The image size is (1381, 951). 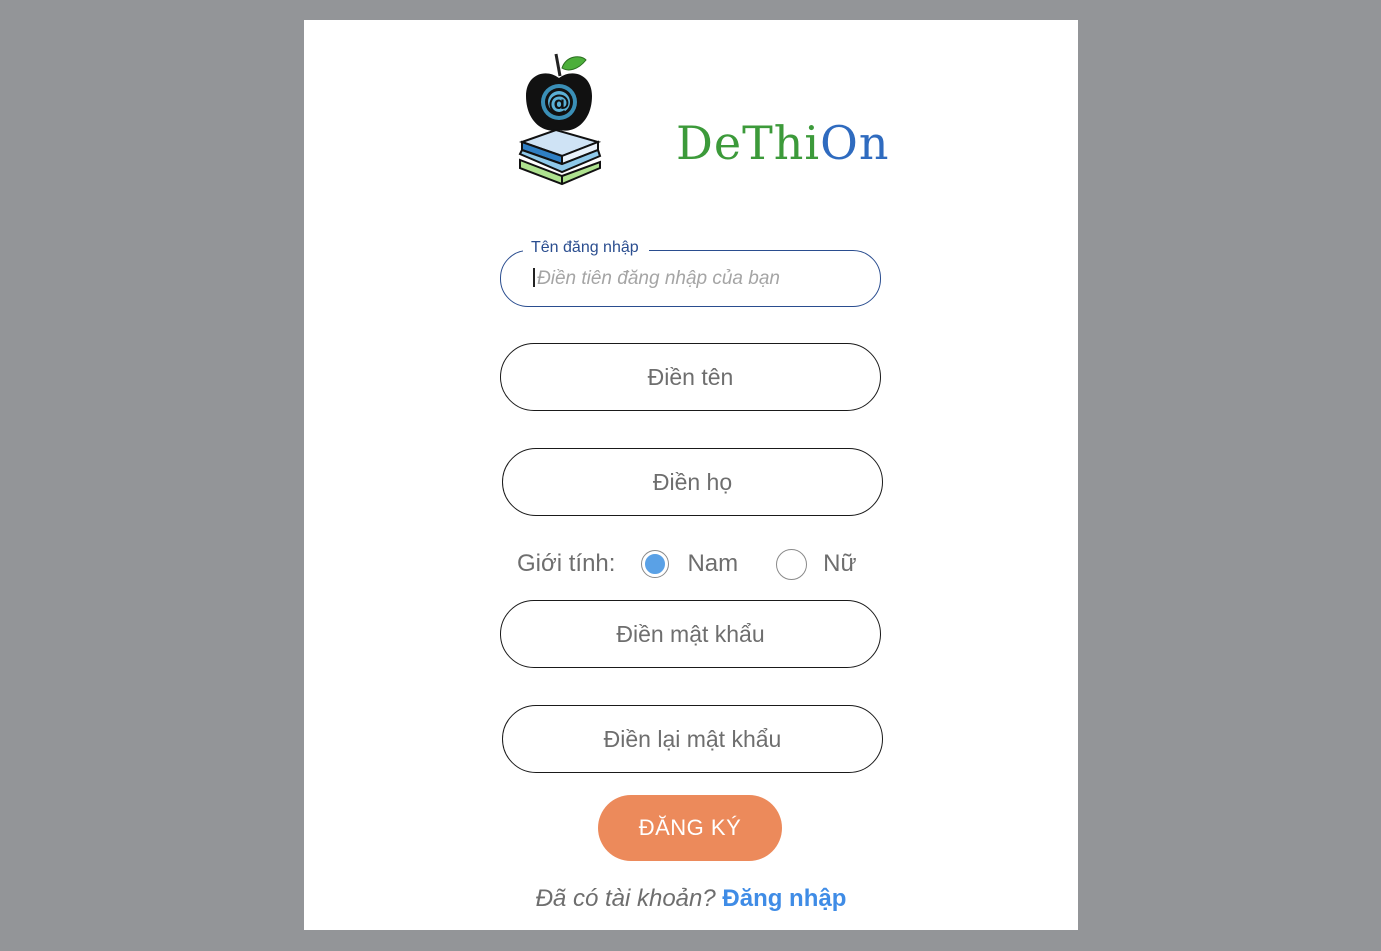 I want to click on first-name-placeholder: Điền tên, so click(x=690, y=376).